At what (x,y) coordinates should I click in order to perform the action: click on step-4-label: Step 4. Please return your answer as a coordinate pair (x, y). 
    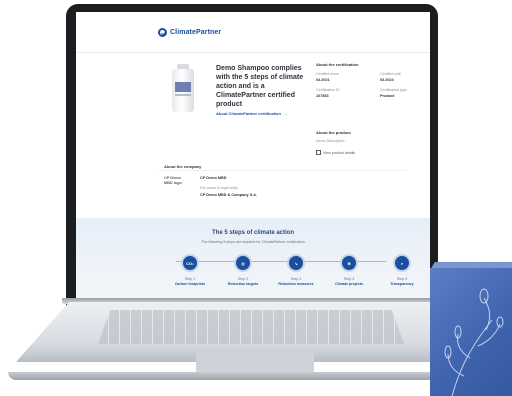
    Looking at the image, I should click on (349, 279).